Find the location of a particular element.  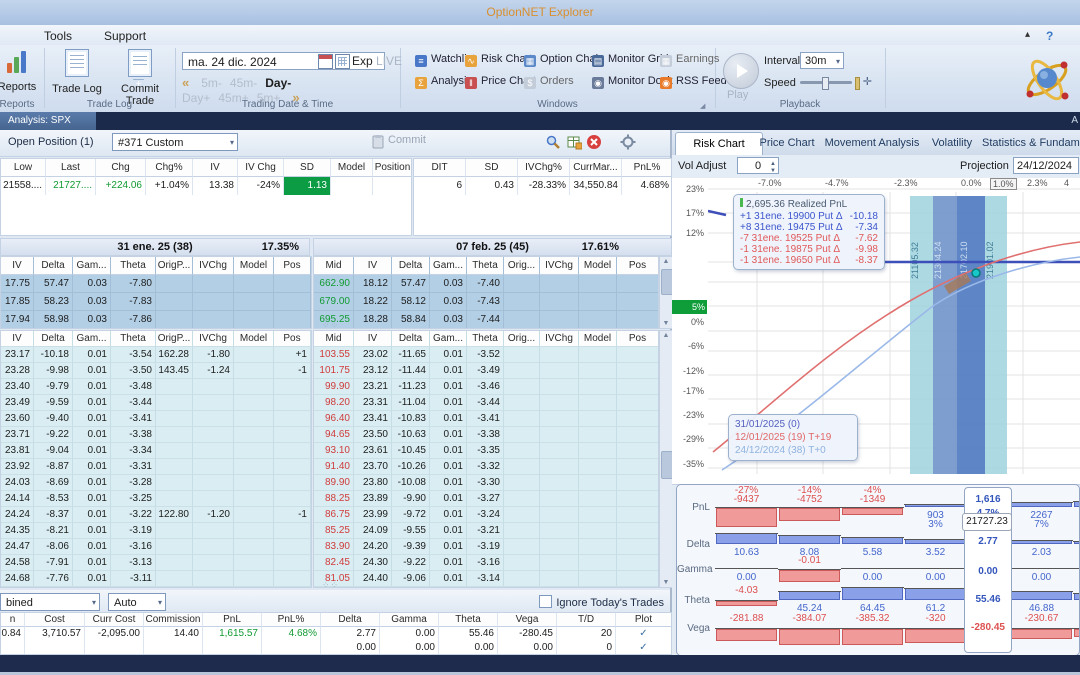

commit-button: Commit is located at coordinates (407, 140).